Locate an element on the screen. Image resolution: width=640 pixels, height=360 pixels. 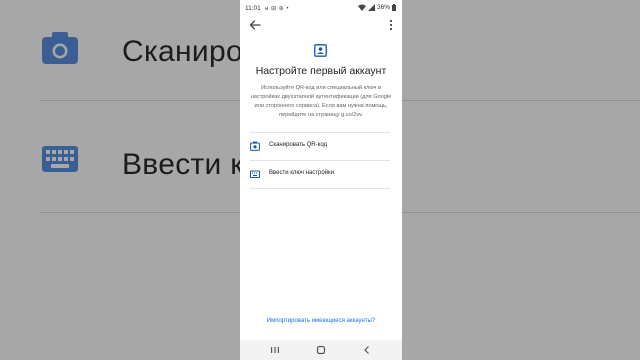
more-vert-icon is located at coordinates (391, 25).